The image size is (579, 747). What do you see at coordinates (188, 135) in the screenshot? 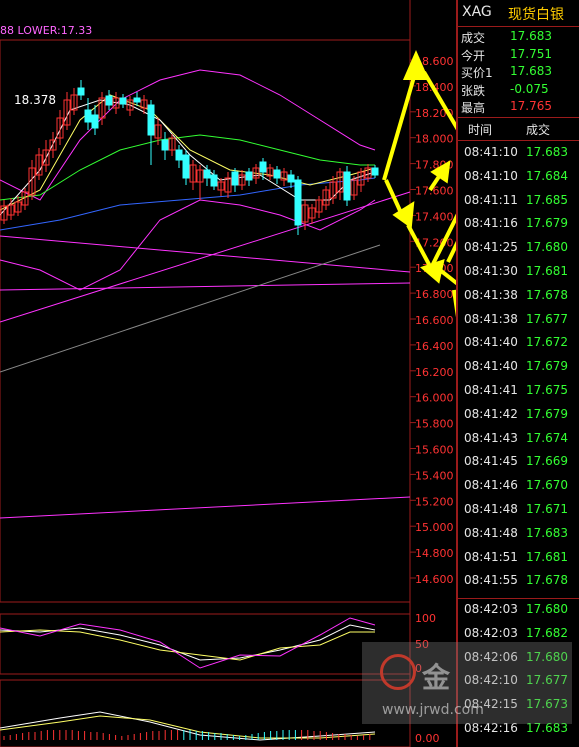
I see `boll-upper-line` at bounding box center [188, 135].